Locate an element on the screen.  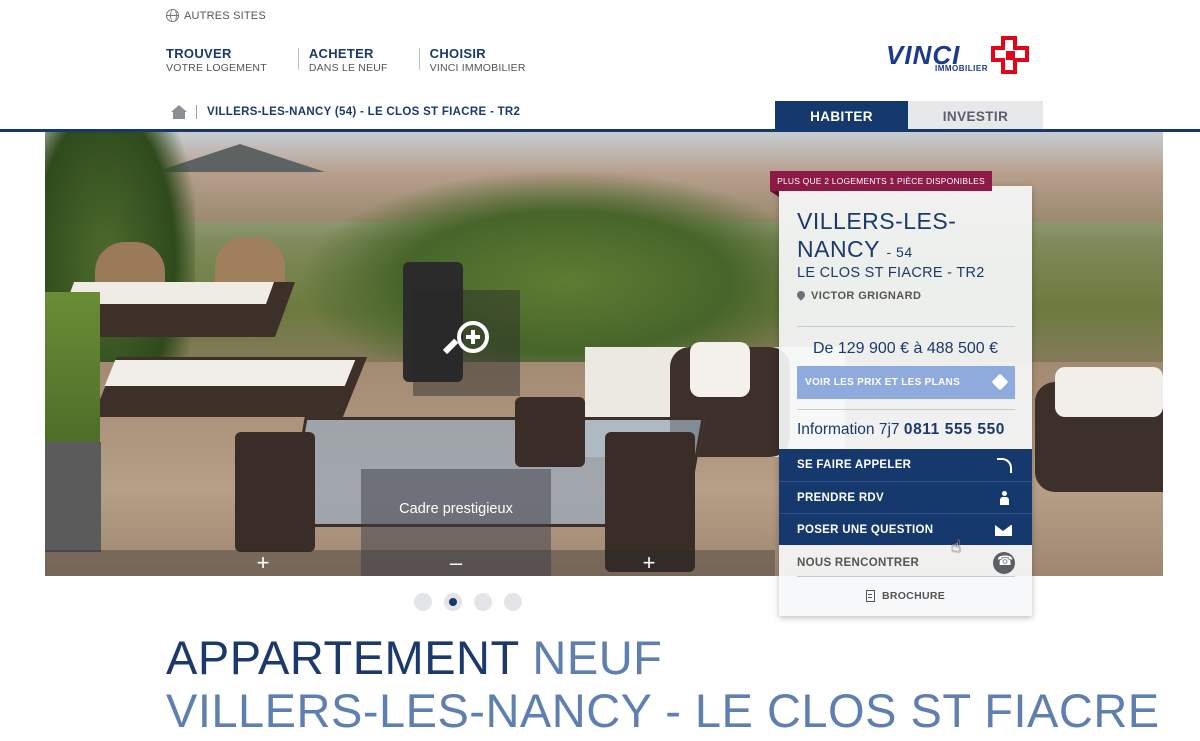
program-city: VILLERS-LES-NANCY - 54 is located at coordinates (897, 236).